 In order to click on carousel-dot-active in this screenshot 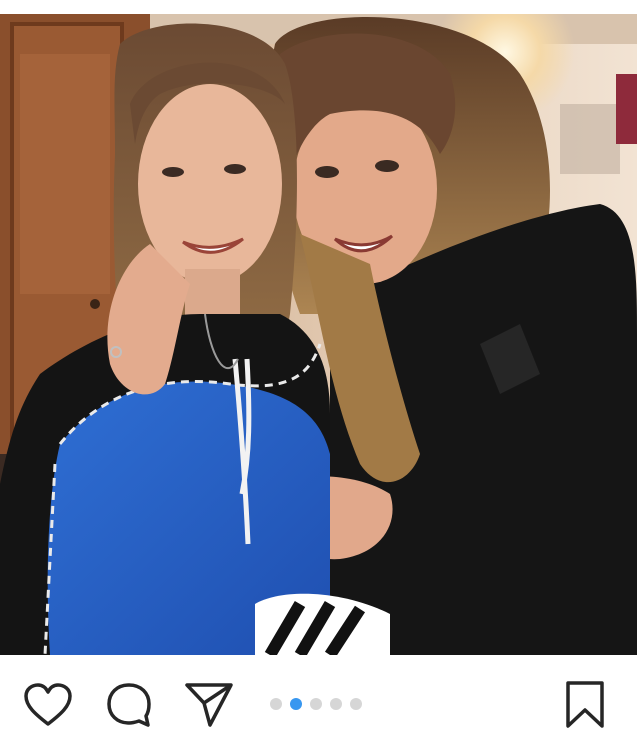, I will do `click(296, 704)`.